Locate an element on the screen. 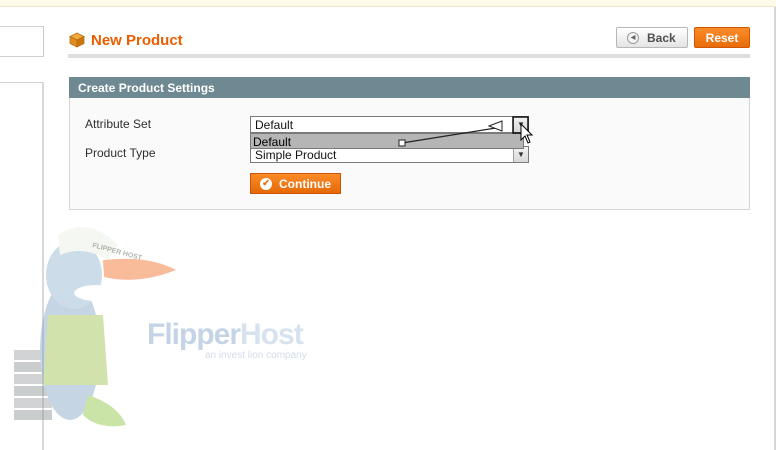  annotation-arrowhead is located at coordinates (495, 126).